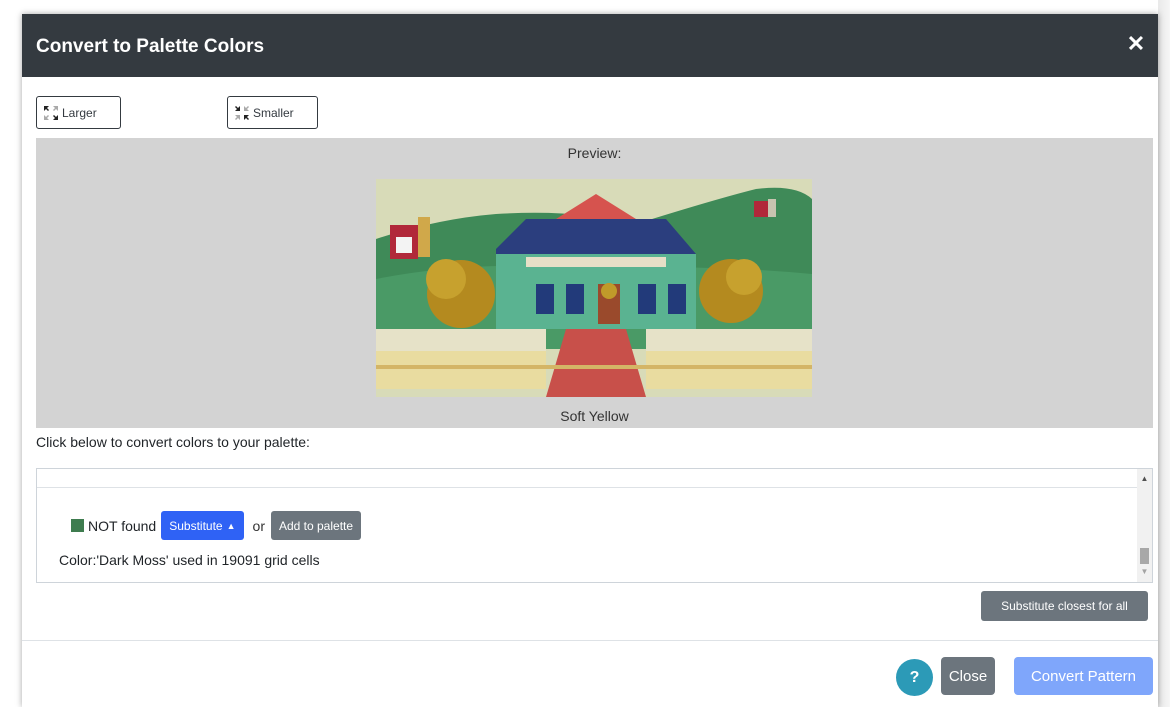  Describe the element at coordinates (1144, 572) in the screenshot. I see `scroll-down-icon: ▼` at that location.